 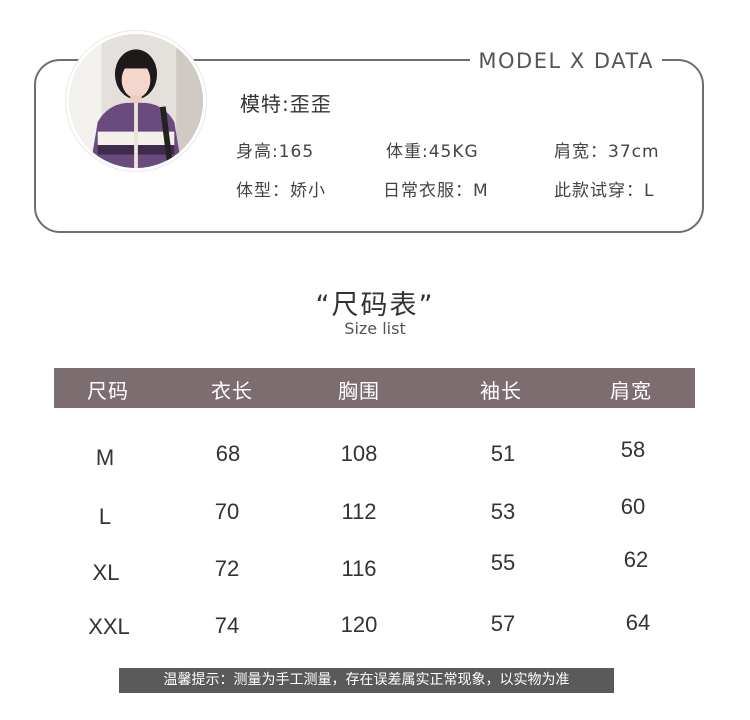 I want to click on cell-chest: 116, so click(x=359, y=568).